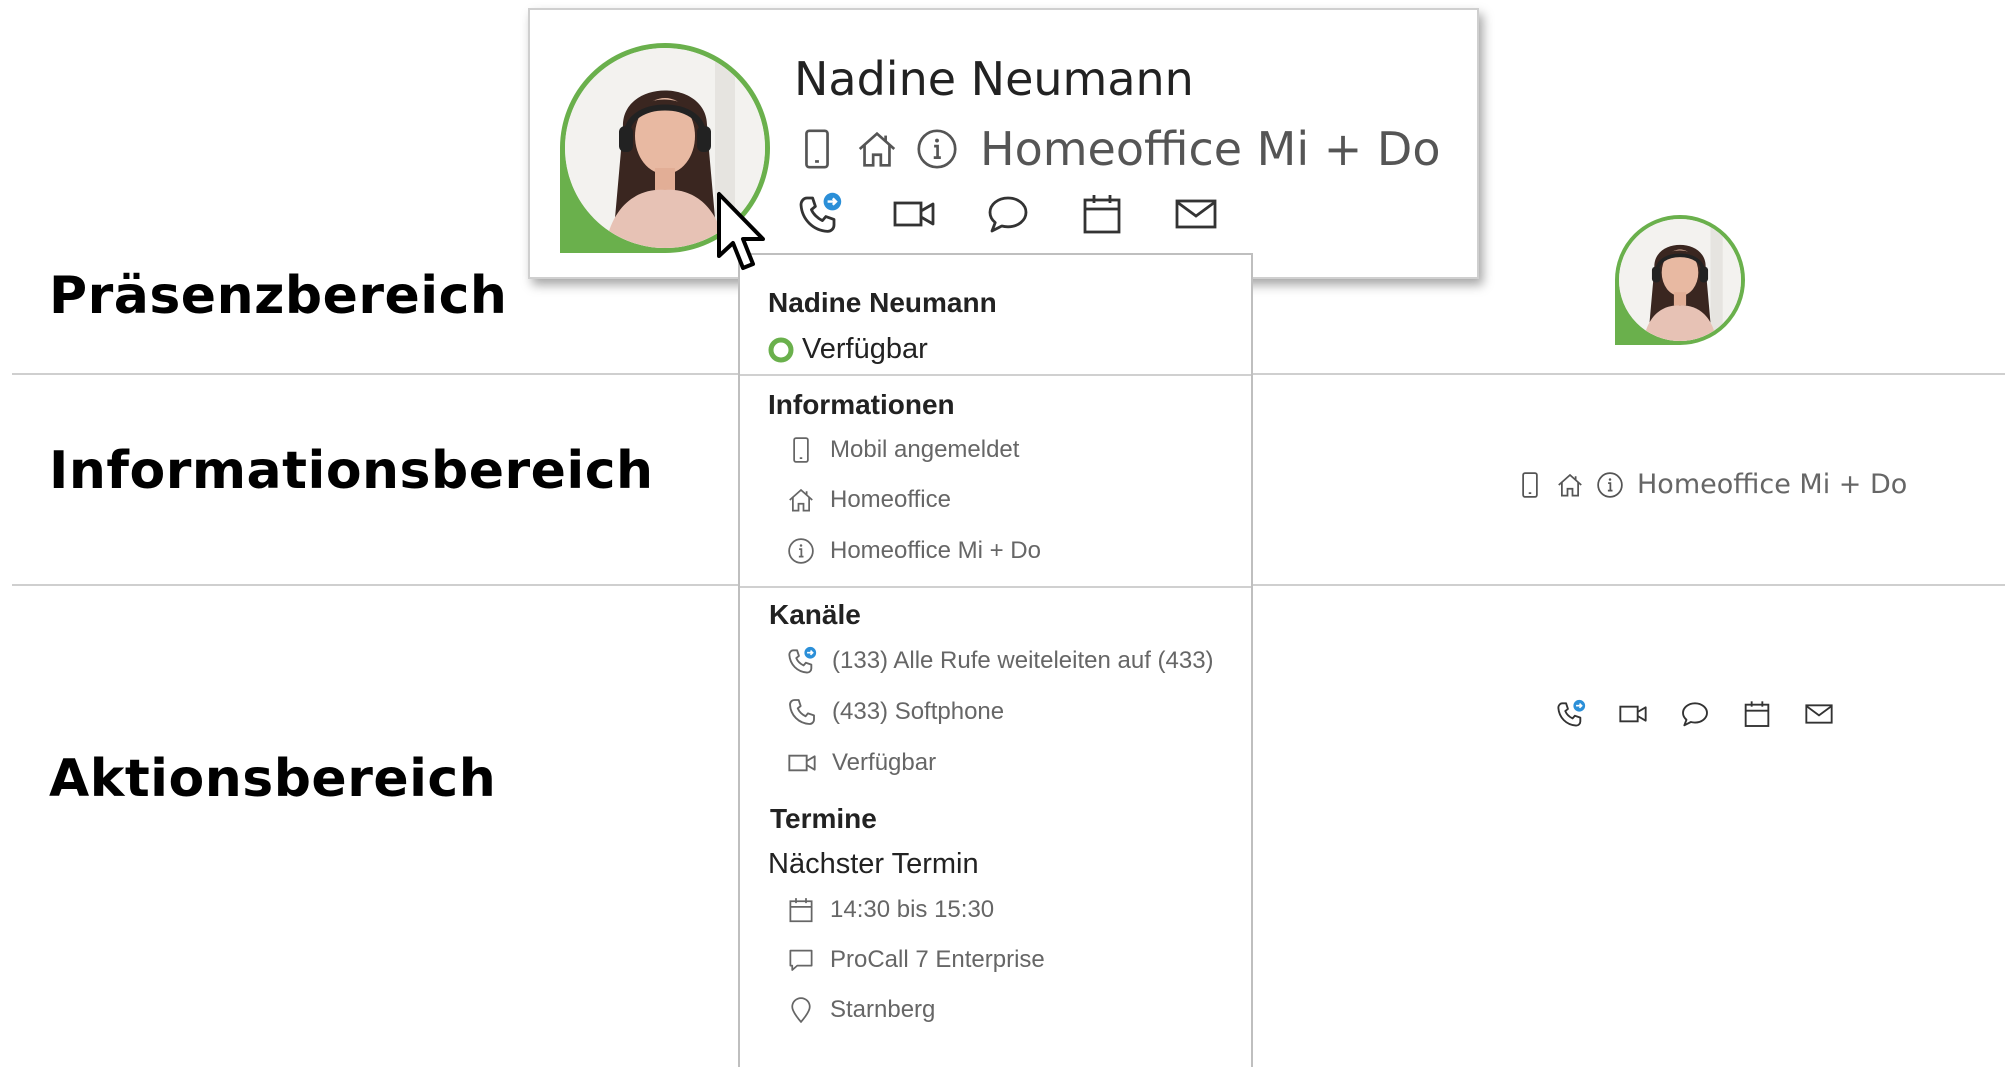 The height and width of the screenshot is (1067, 2005). I want to click on location-pin-icon, so click(801, 1010).